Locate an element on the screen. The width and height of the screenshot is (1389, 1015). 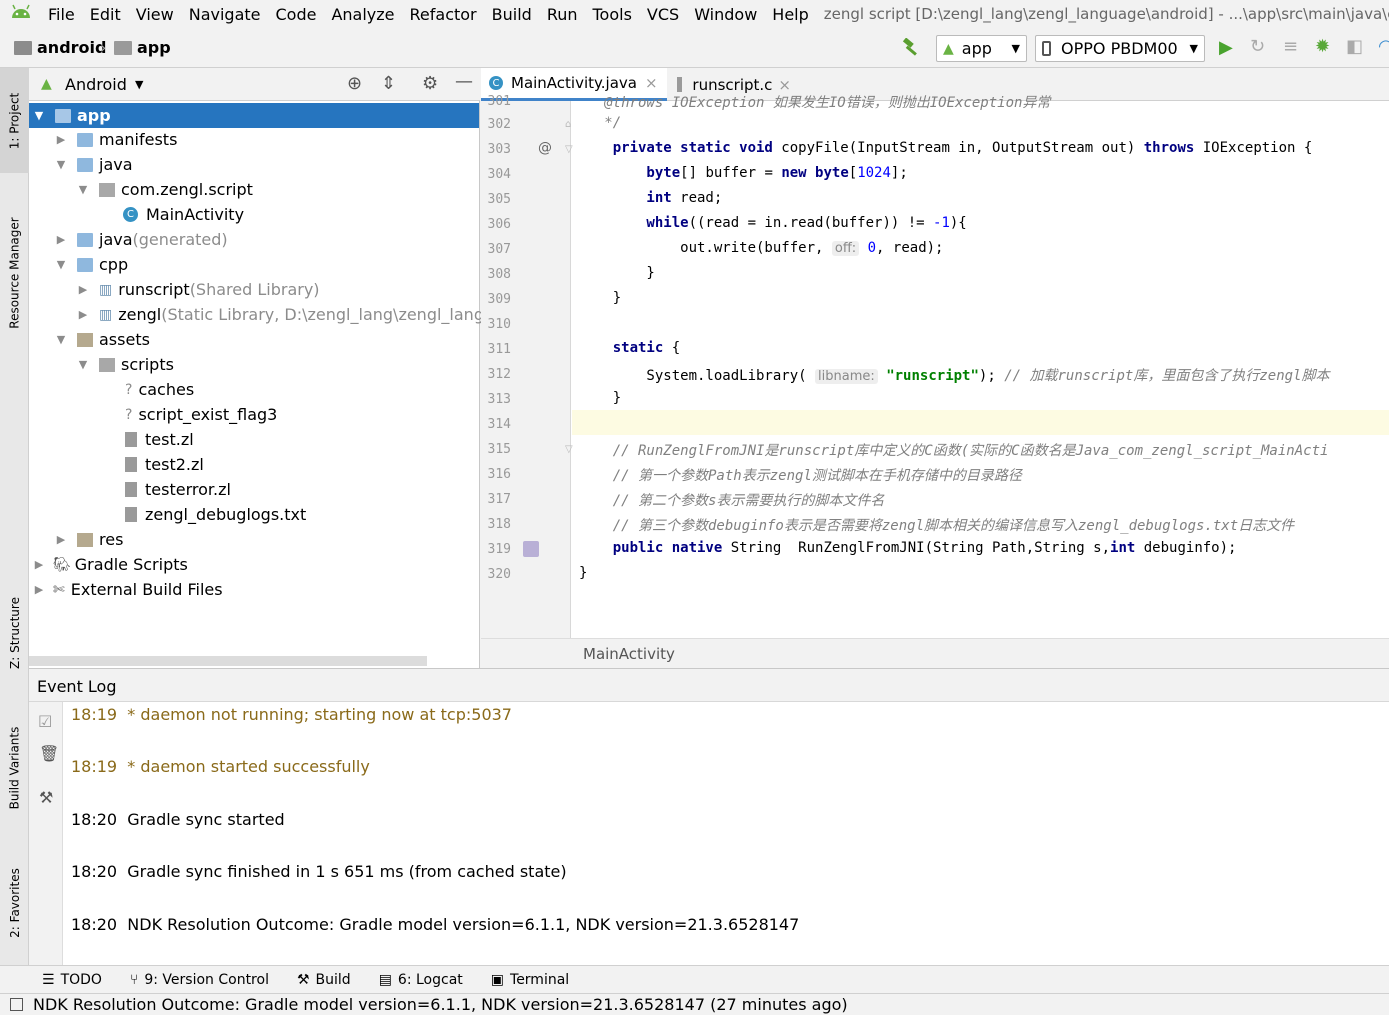
tree-item-scripts: ▼ scripts is located at coordinates (125, 364).